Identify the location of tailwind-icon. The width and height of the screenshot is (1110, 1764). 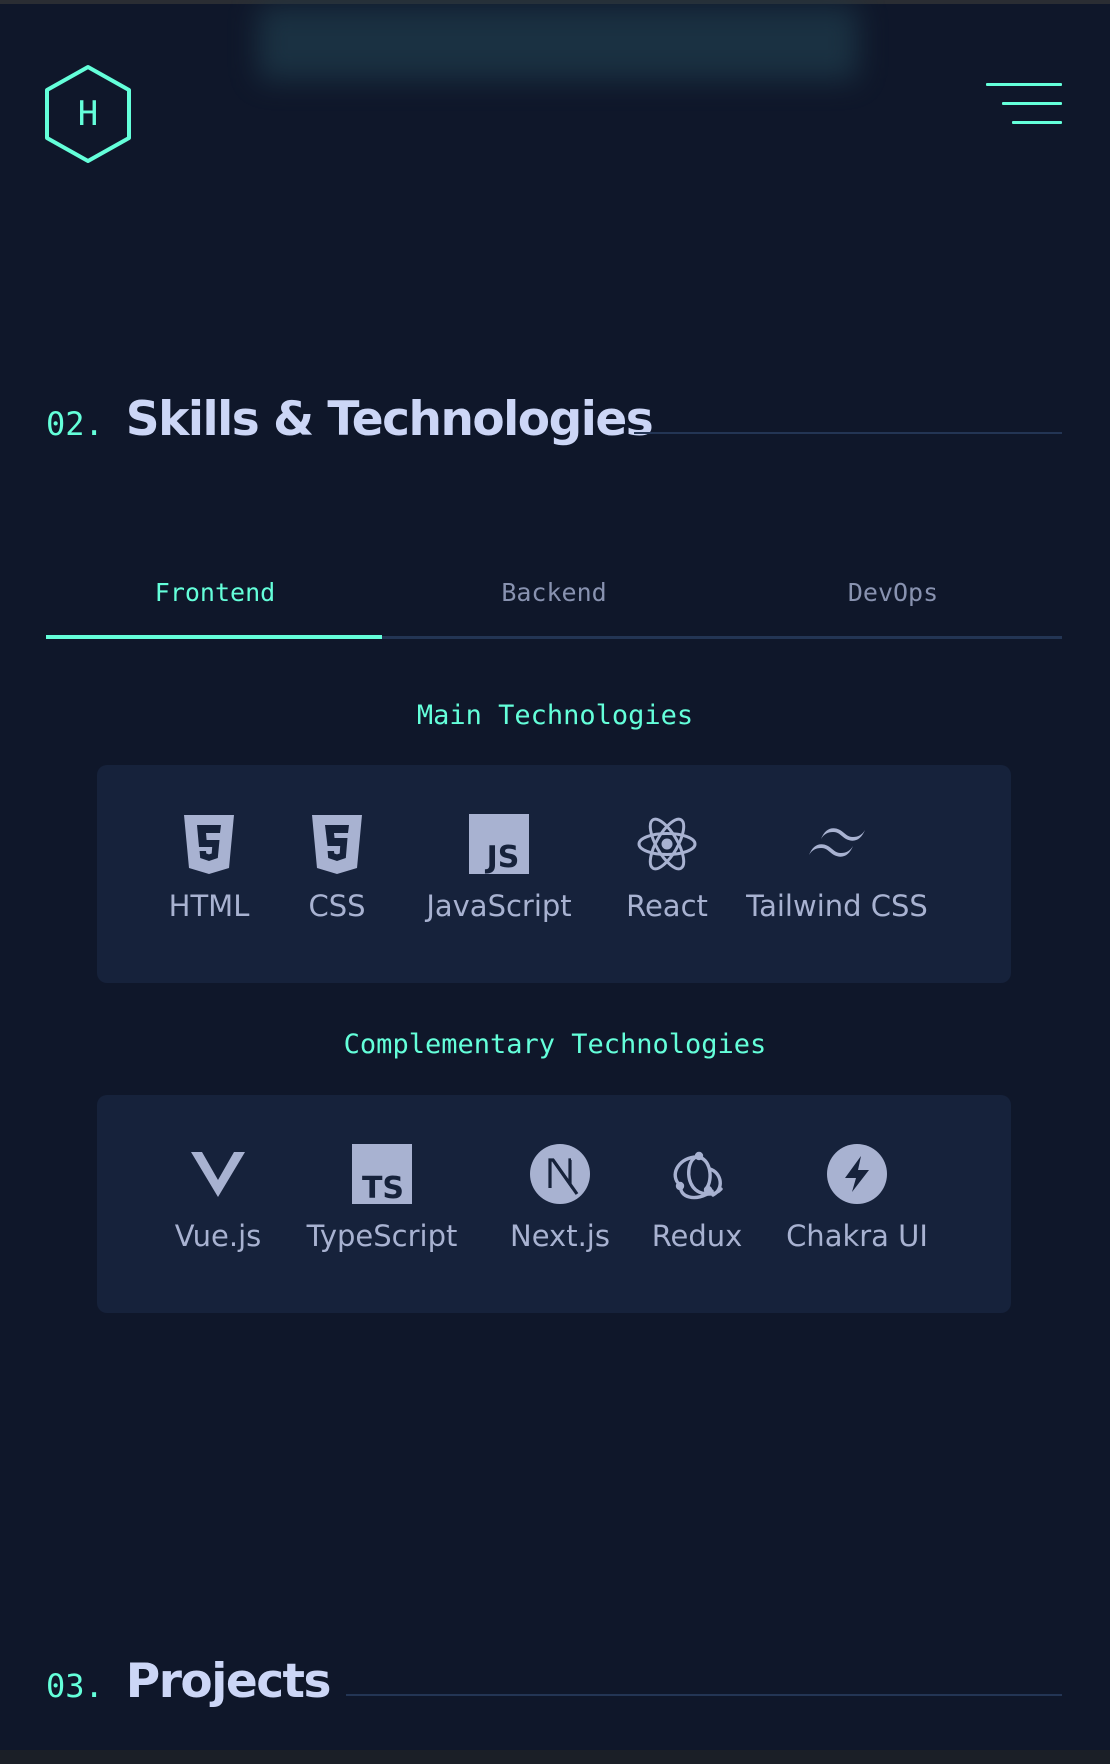
(837, 844).